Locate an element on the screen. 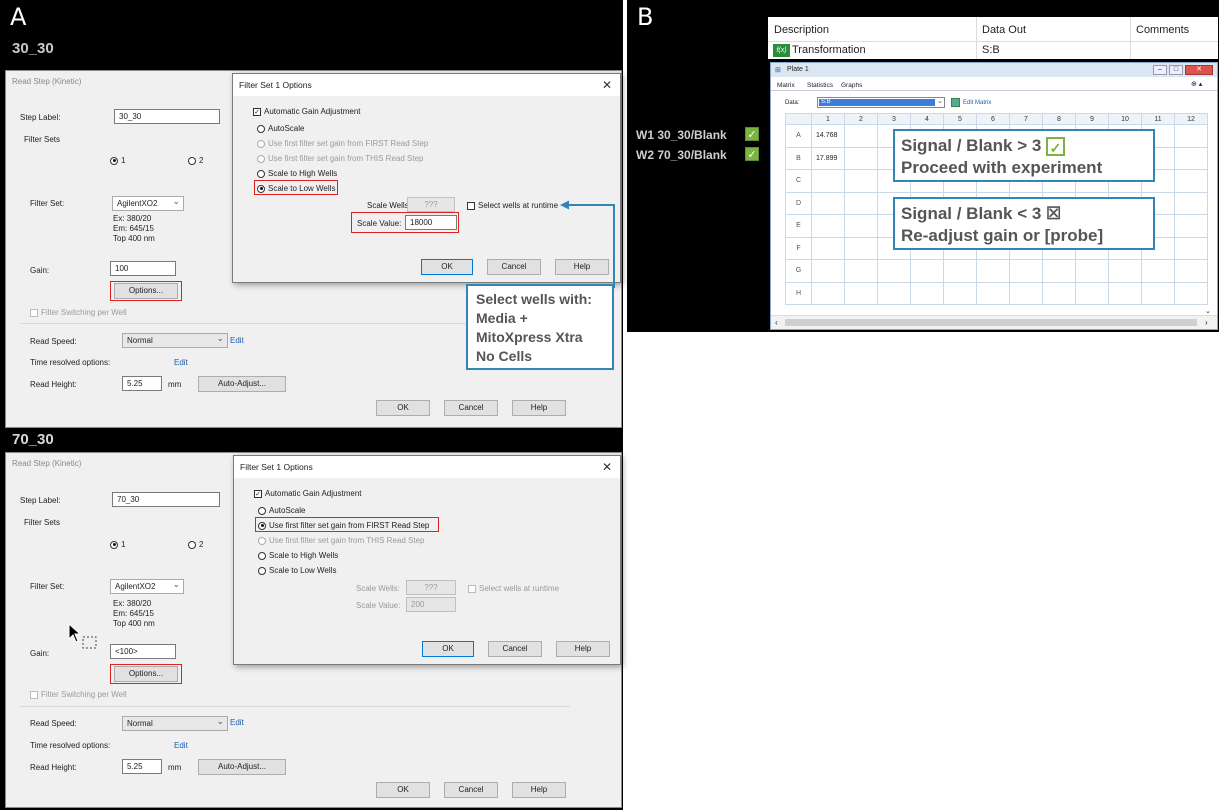 Image resolution: width=1219 pixels, height=810 pixels. step-label-input: 30_30 is located at coordinates (167, 116).